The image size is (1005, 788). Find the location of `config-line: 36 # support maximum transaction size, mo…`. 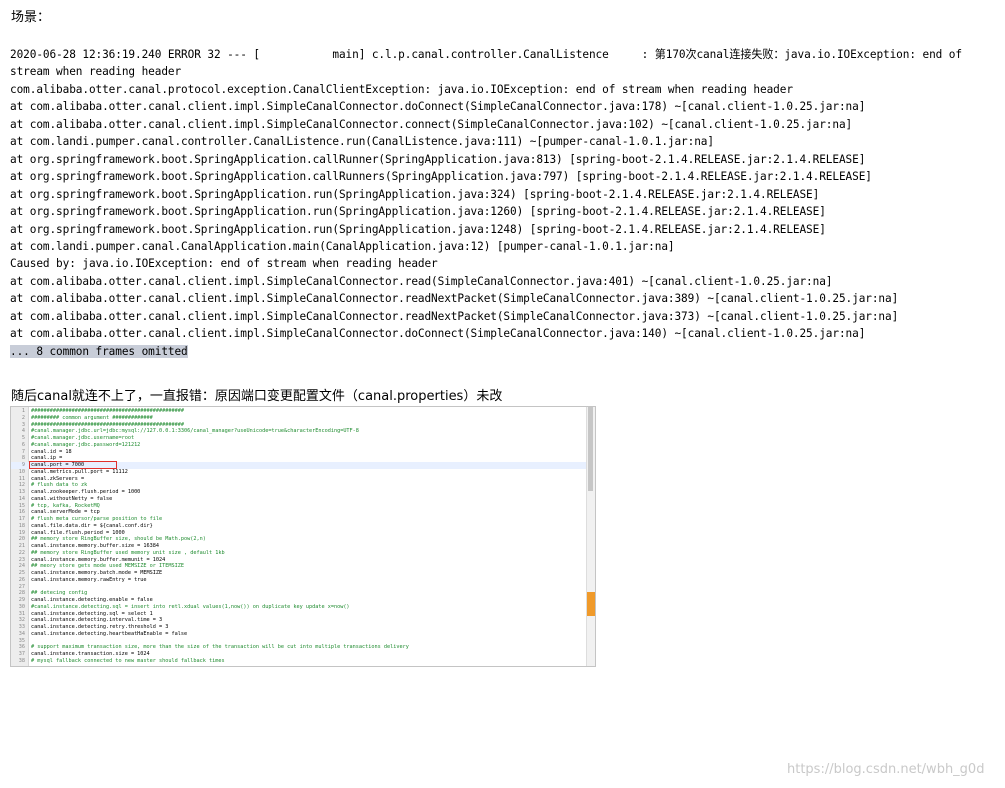

config-line: 36 # support maximum transaction size, mo… is located at coordinates (299, 647).